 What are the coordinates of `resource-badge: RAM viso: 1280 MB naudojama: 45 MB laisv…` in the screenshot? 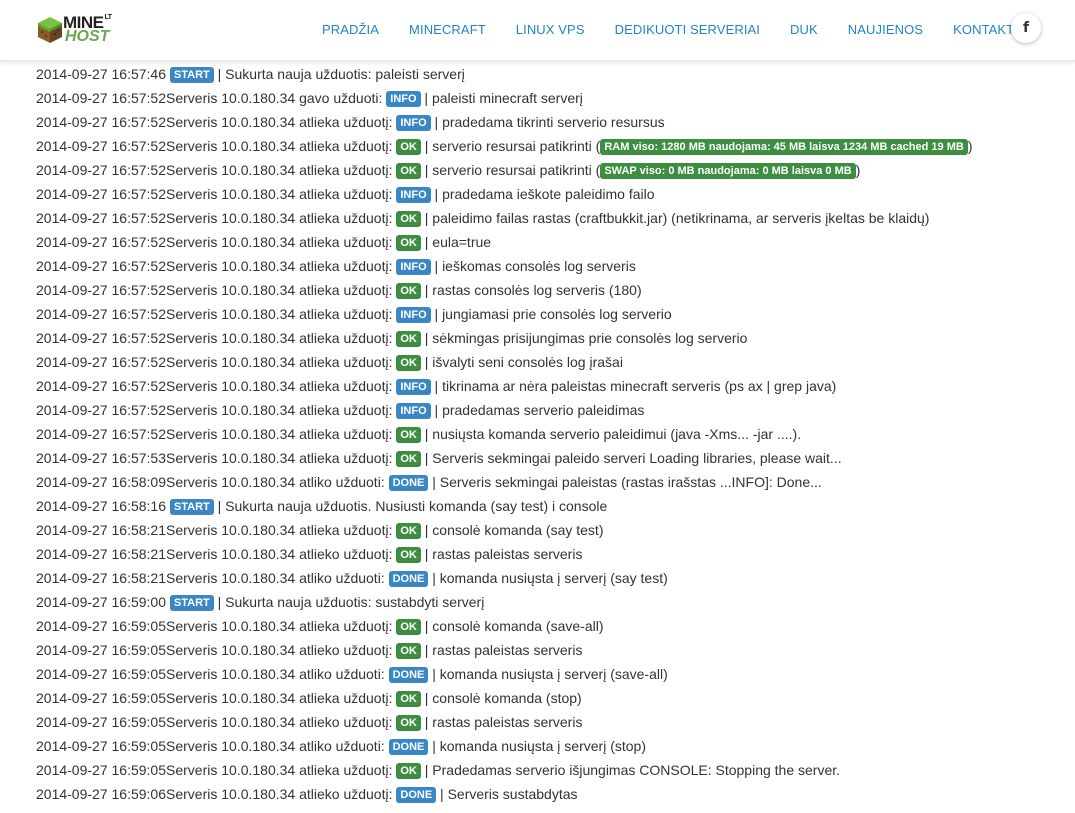 It's located at (784, 147).